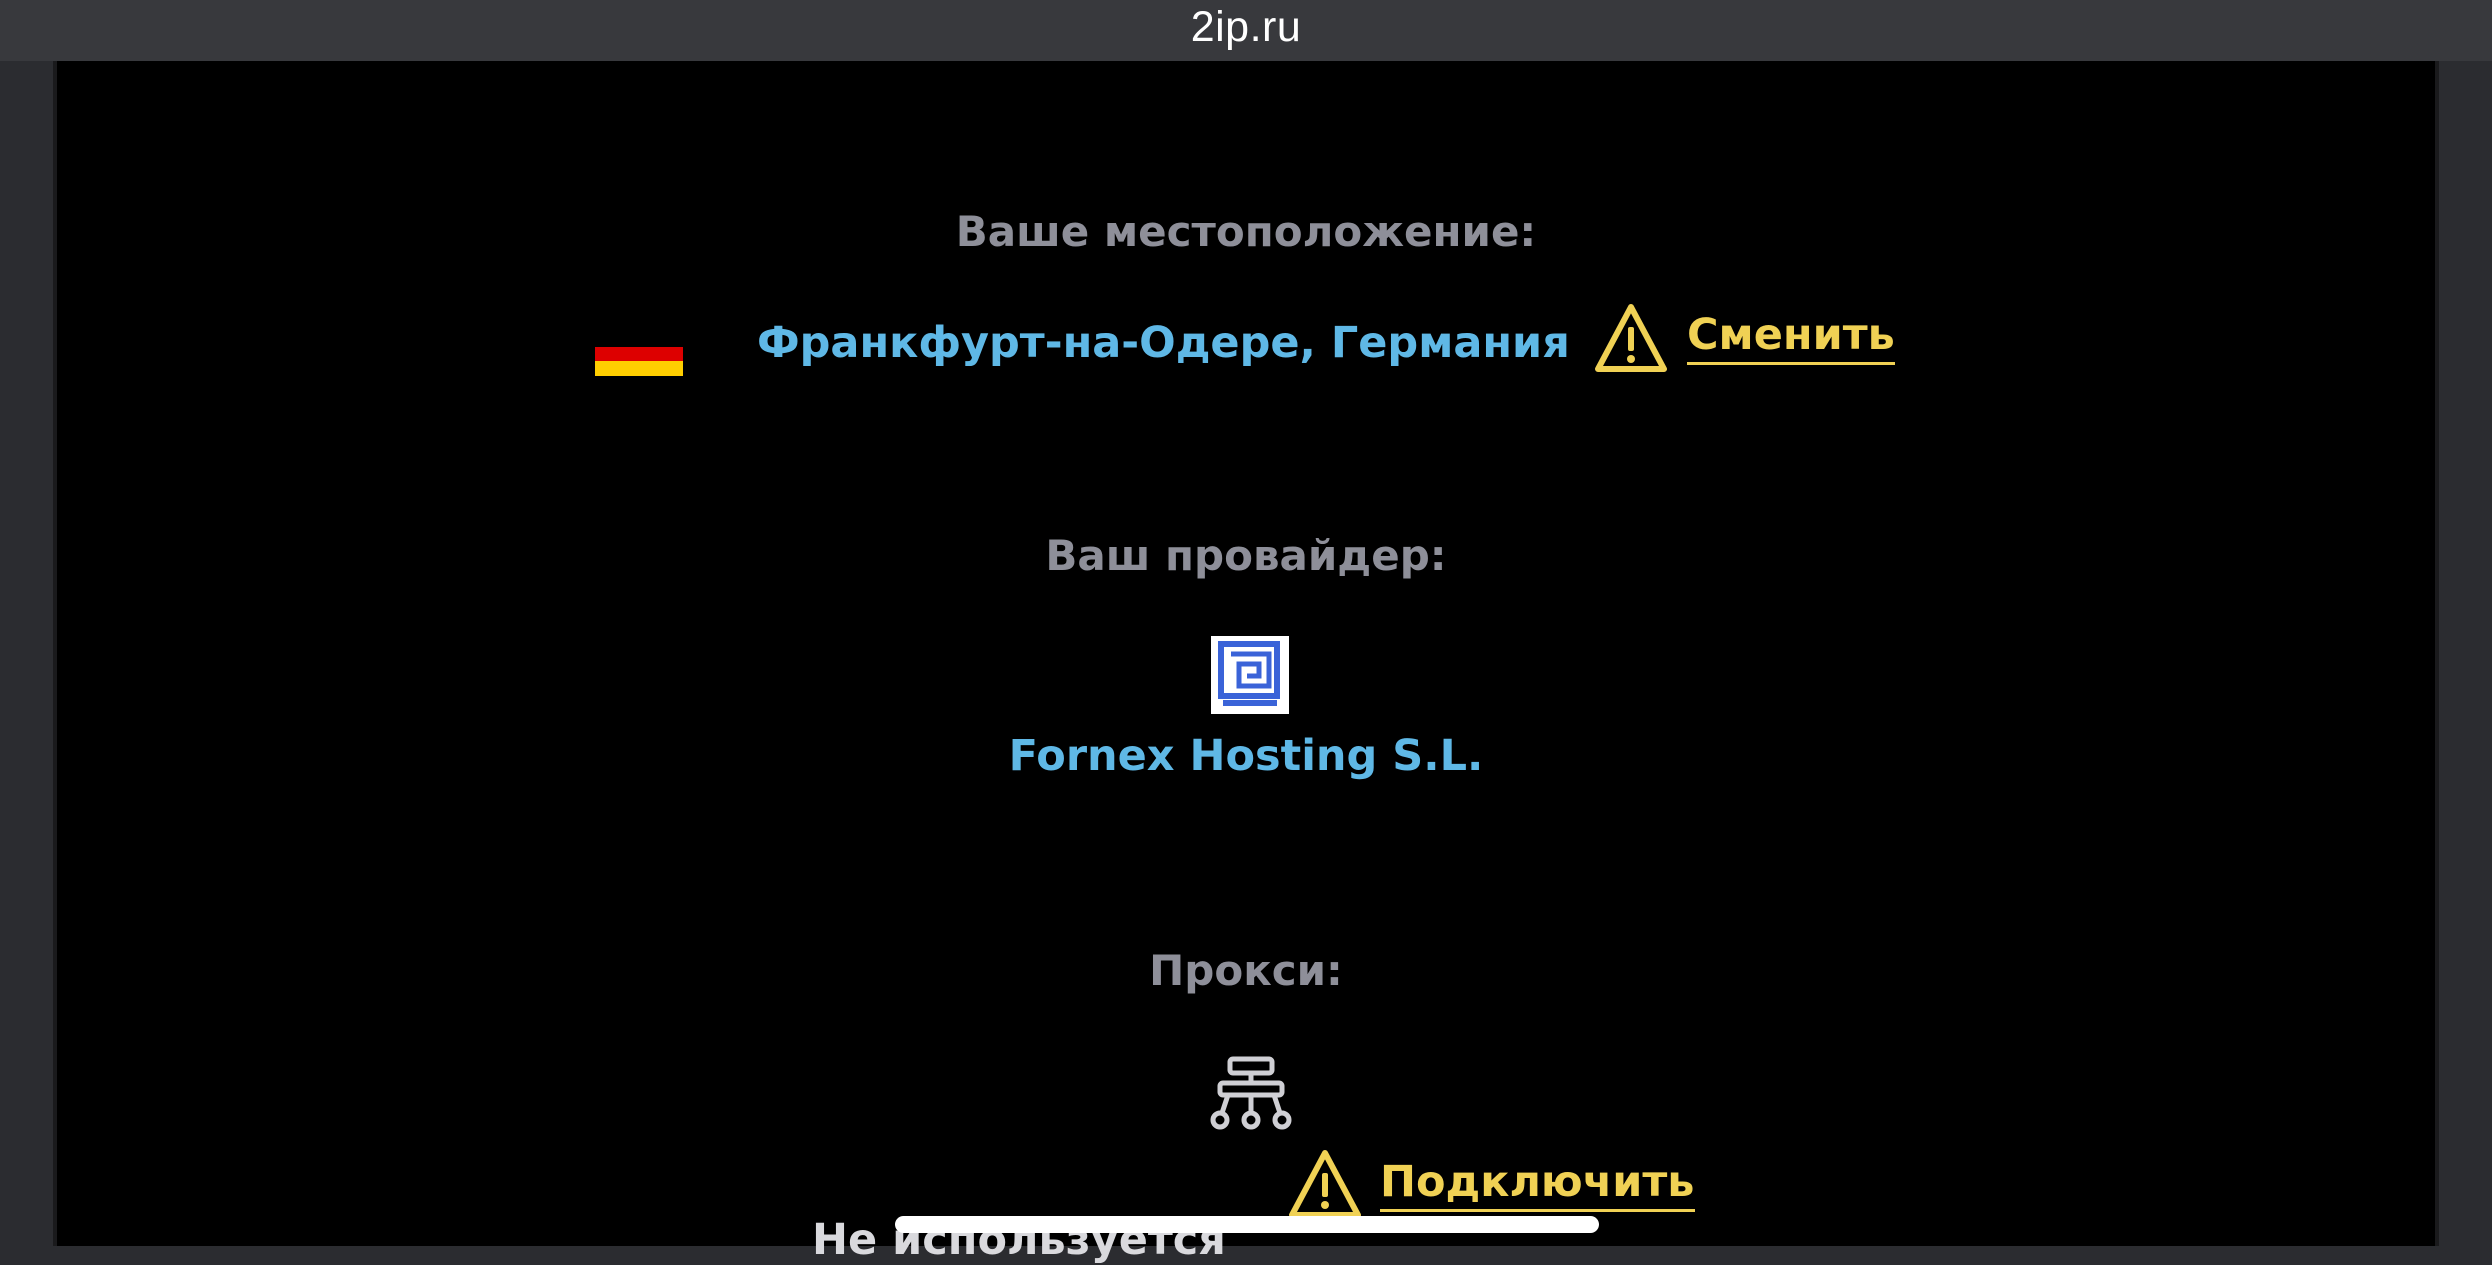  I want to click on network-hierarchy-icon, so click(1251, 1093).